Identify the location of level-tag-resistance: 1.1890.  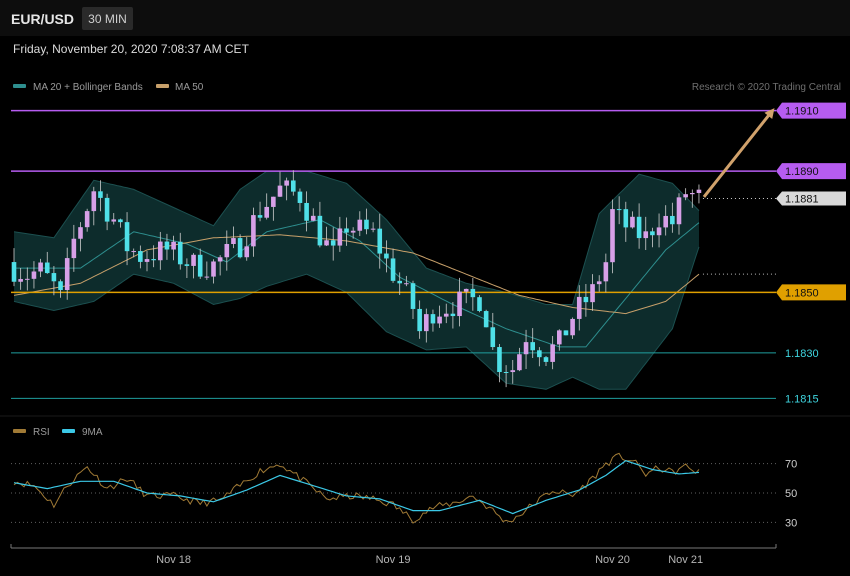
(811, 171).